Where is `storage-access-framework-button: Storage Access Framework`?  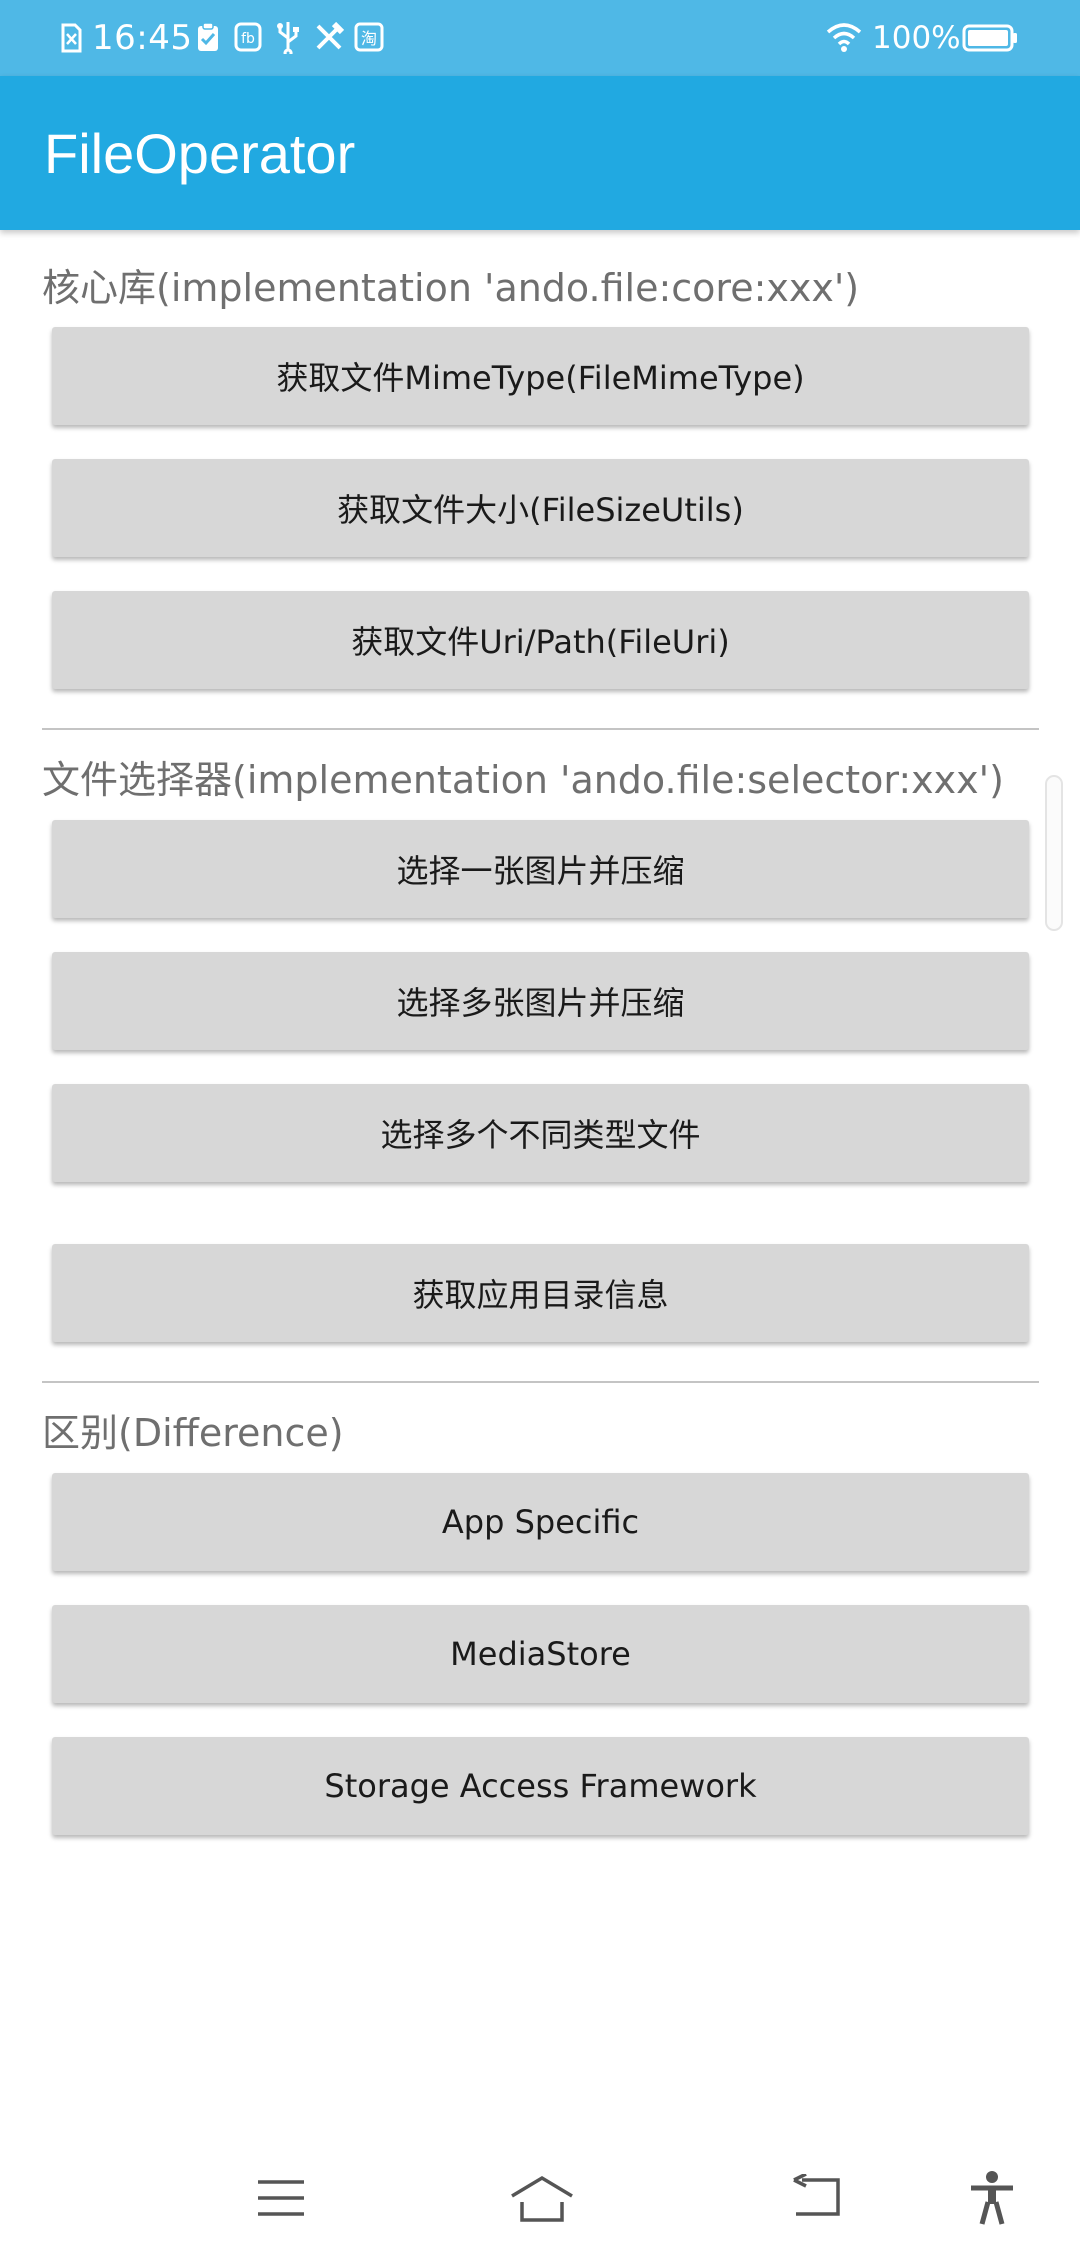 storage-access-framework-button: Storage Access Framework is located at coordinates (540, 1786).